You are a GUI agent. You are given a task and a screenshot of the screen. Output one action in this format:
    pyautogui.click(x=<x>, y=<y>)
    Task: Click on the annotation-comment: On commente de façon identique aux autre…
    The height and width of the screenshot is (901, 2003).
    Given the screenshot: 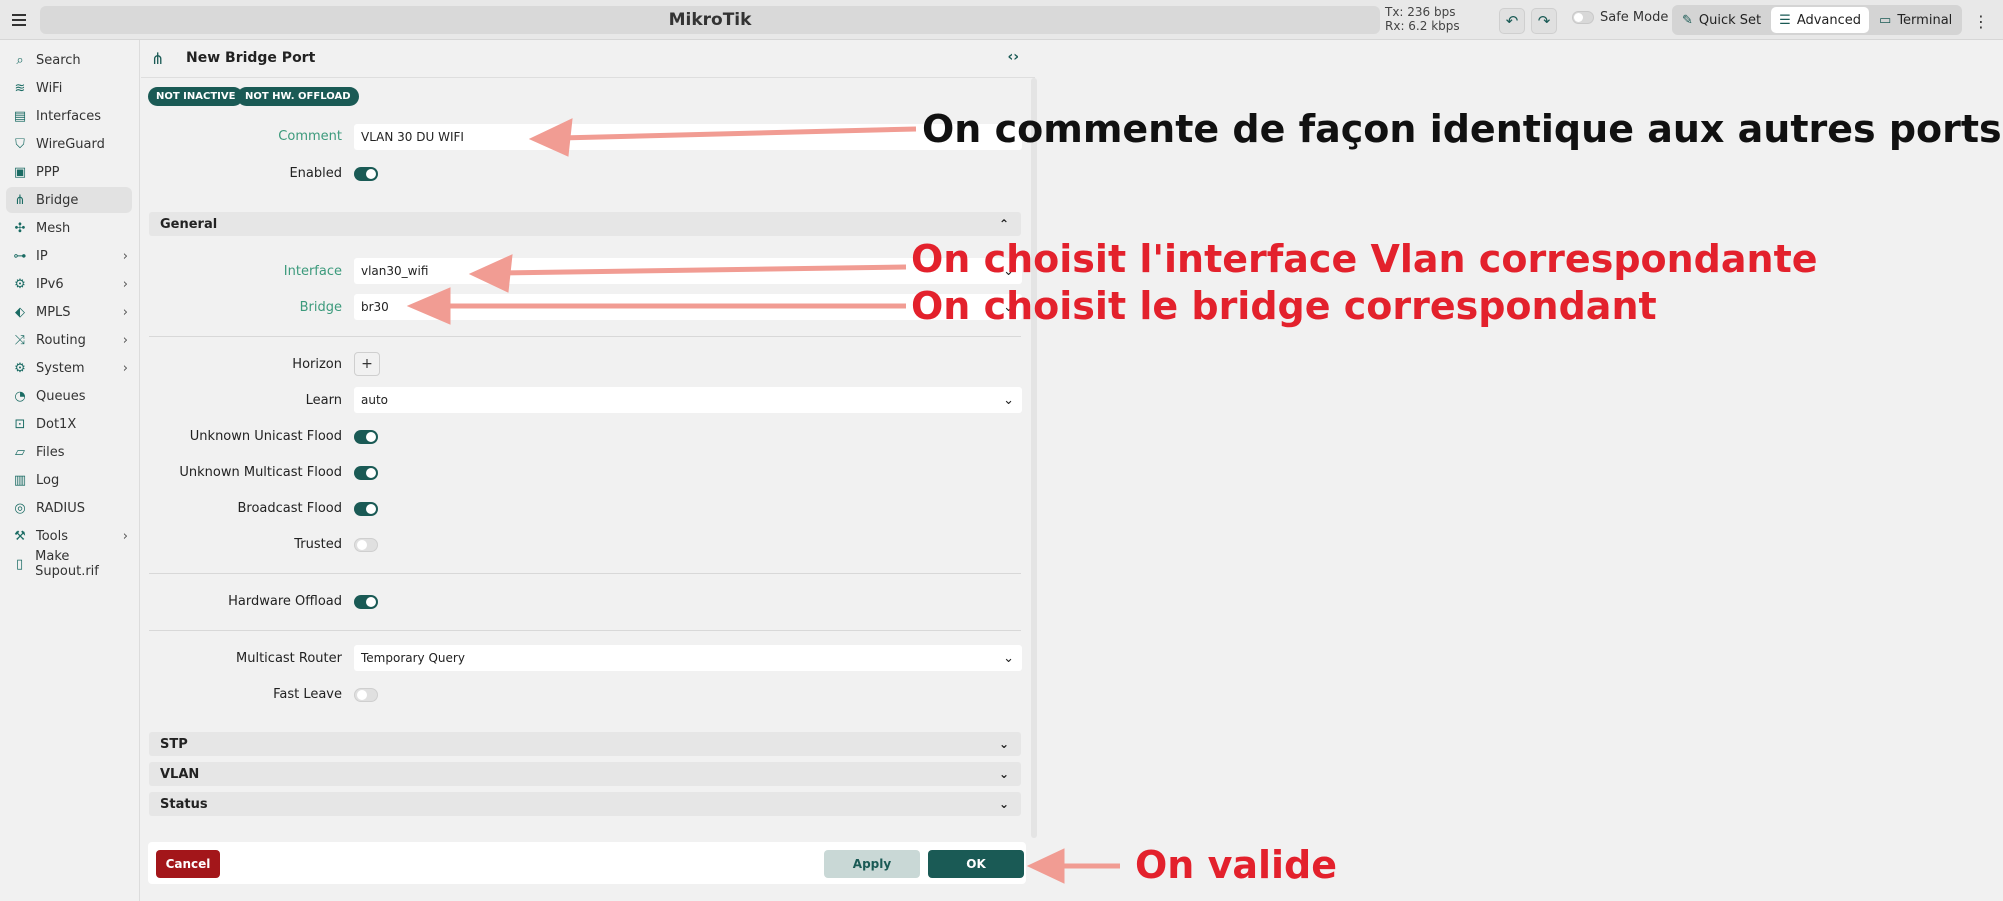 What is the action you would take?
    pyautogui.click(x=1462, y=129)
    